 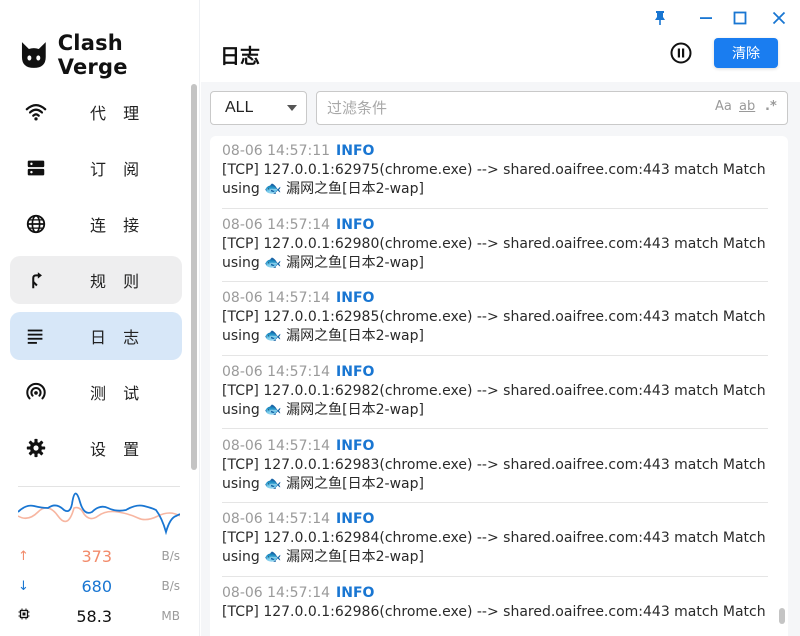 What do you see at coordinates (118, 393) in the screenshot?
I see `sidebar-item-label: 测 试` at bounding box center [118, 393].